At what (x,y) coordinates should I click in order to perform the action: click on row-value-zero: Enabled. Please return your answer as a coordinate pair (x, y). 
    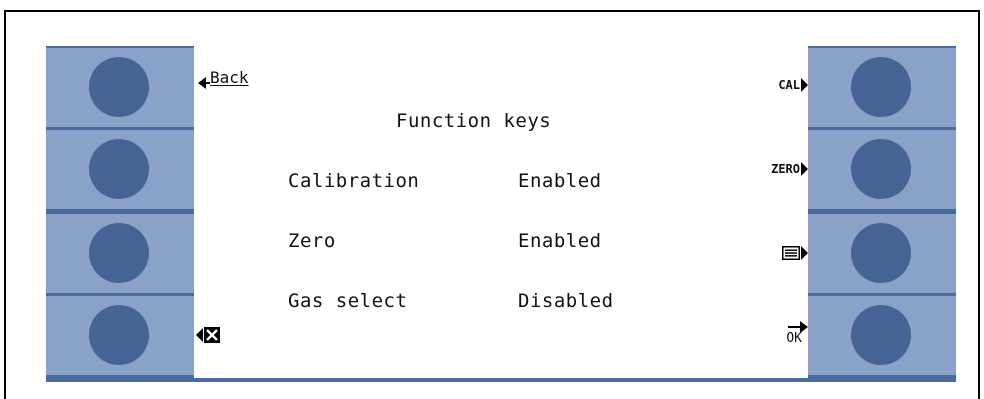
    Looking at the image, I should click on (560, 241).